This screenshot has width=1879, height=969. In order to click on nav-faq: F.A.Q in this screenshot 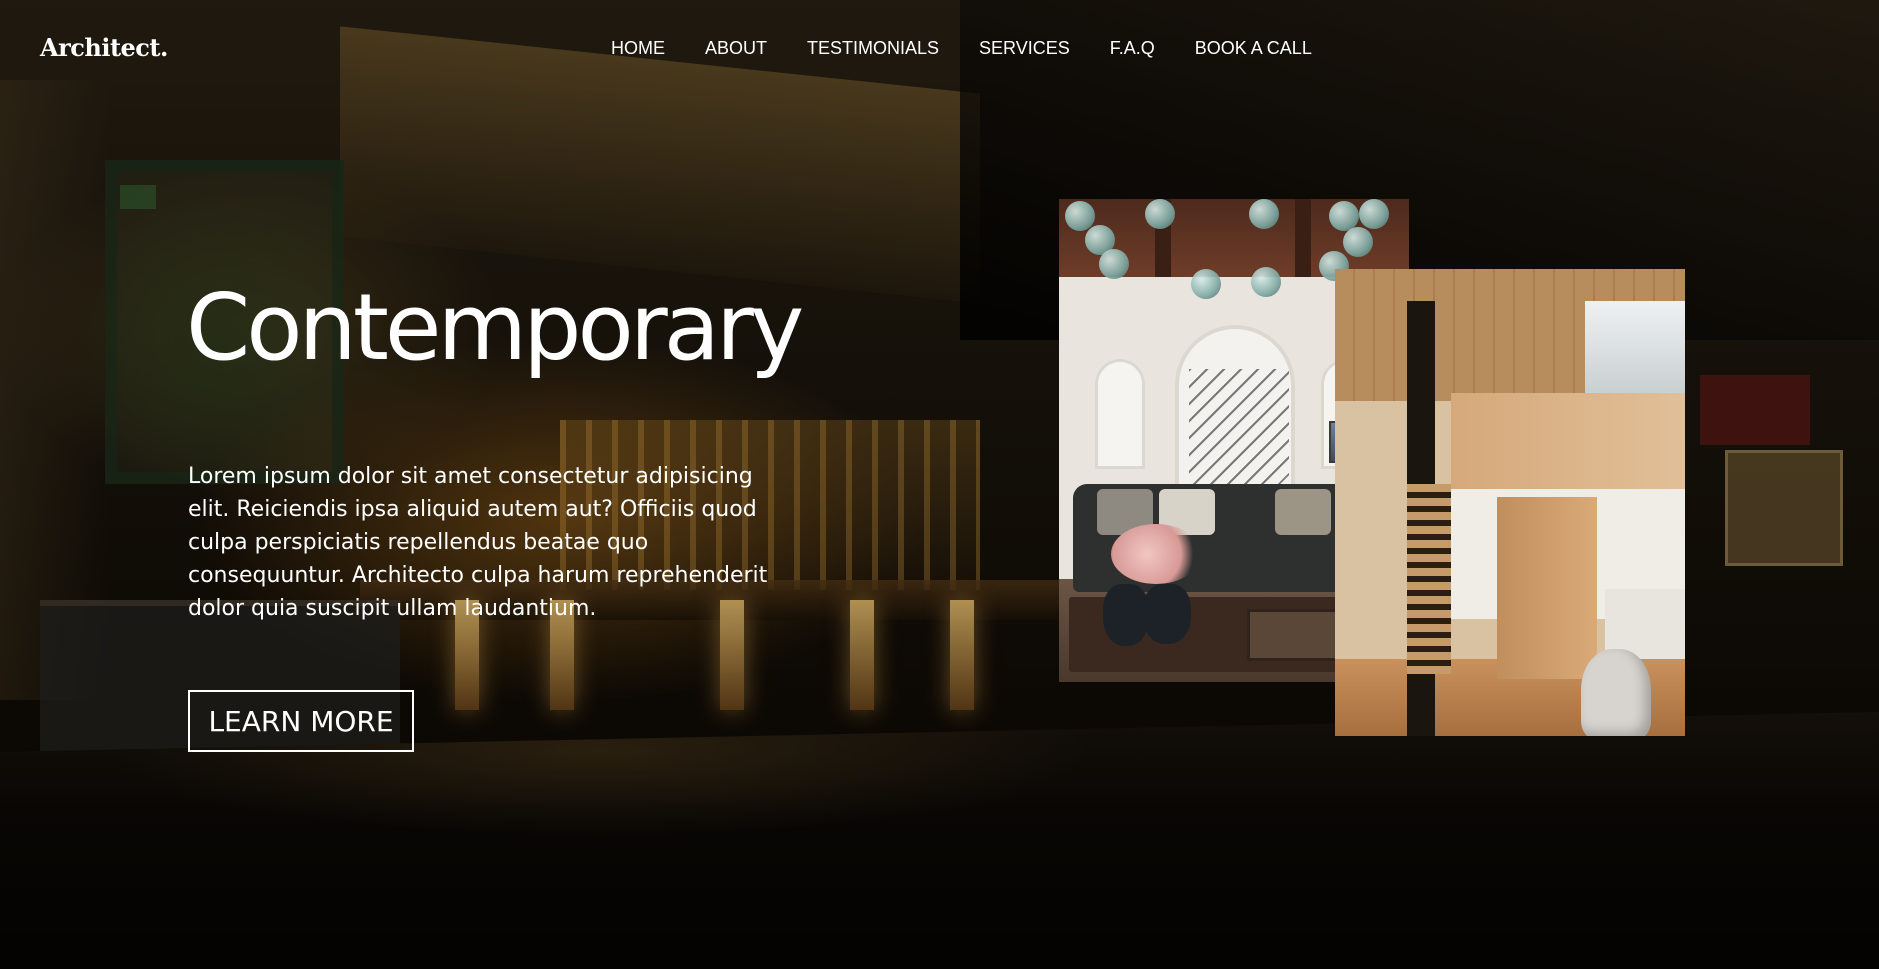, I will do `click(1132, 48)`.